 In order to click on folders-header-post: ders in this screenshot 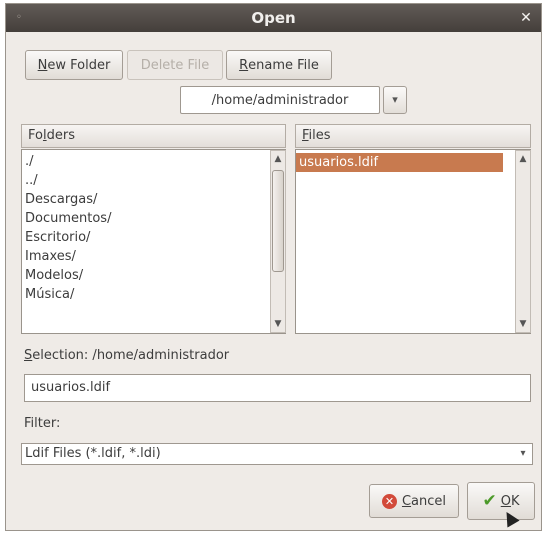, I will do `click(60, 135)`.